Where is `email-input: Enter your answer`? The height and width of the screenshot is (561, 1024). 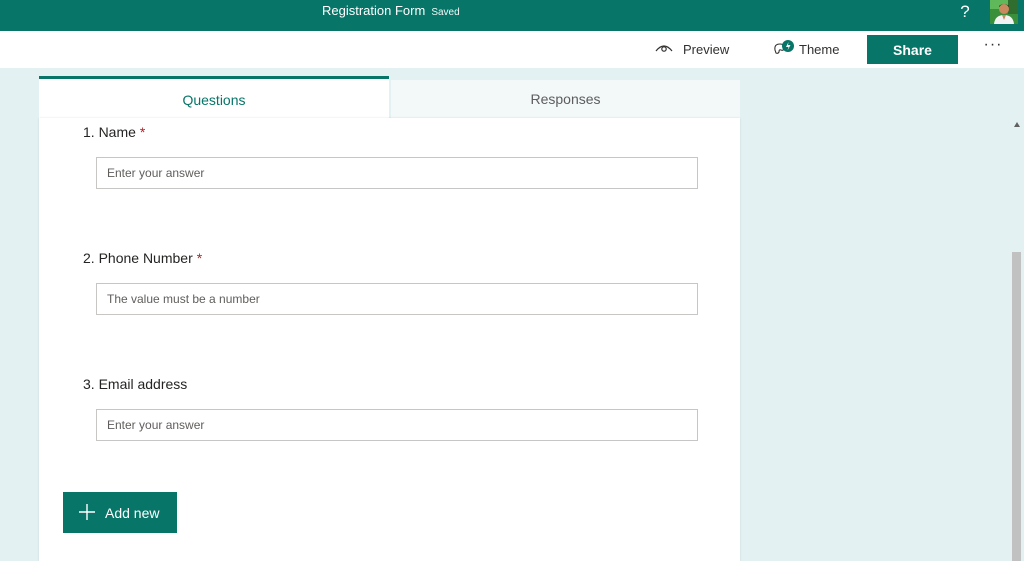 email-input: Enter your answer is located at coordinates (397, 425).